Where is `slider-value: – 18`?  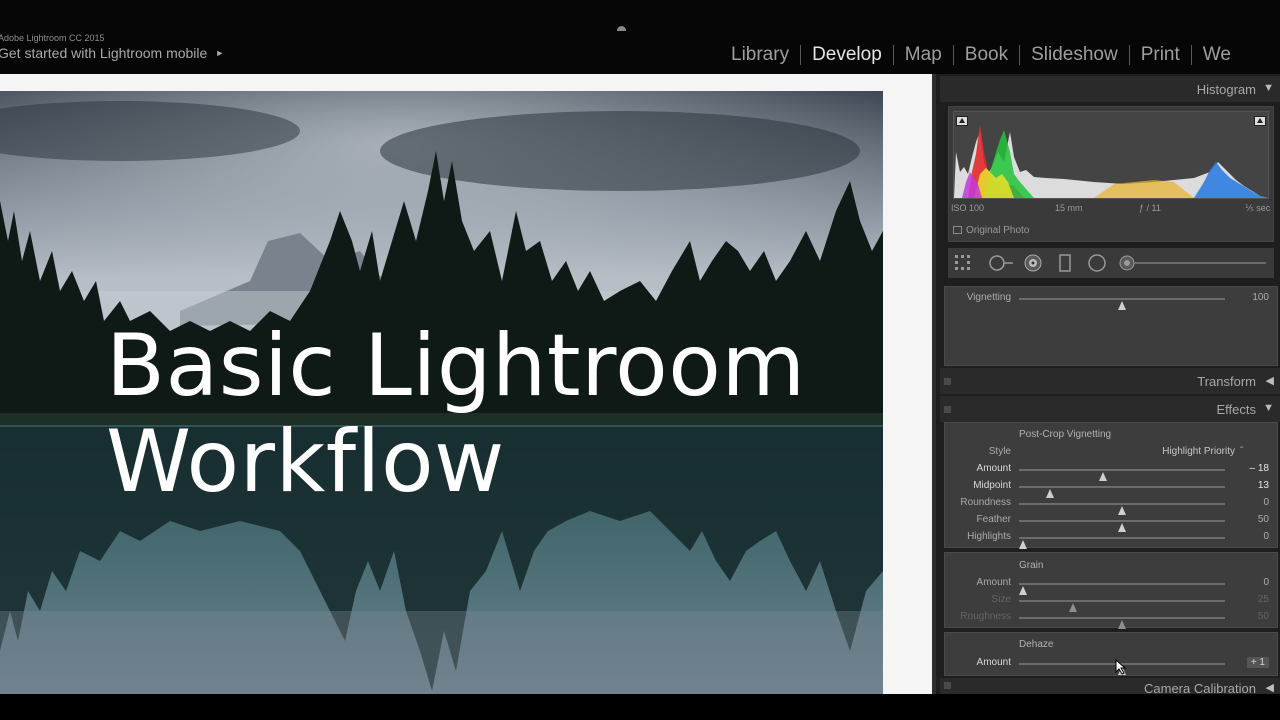 slider-value: – 18 is located at coordinates (1259, 468).